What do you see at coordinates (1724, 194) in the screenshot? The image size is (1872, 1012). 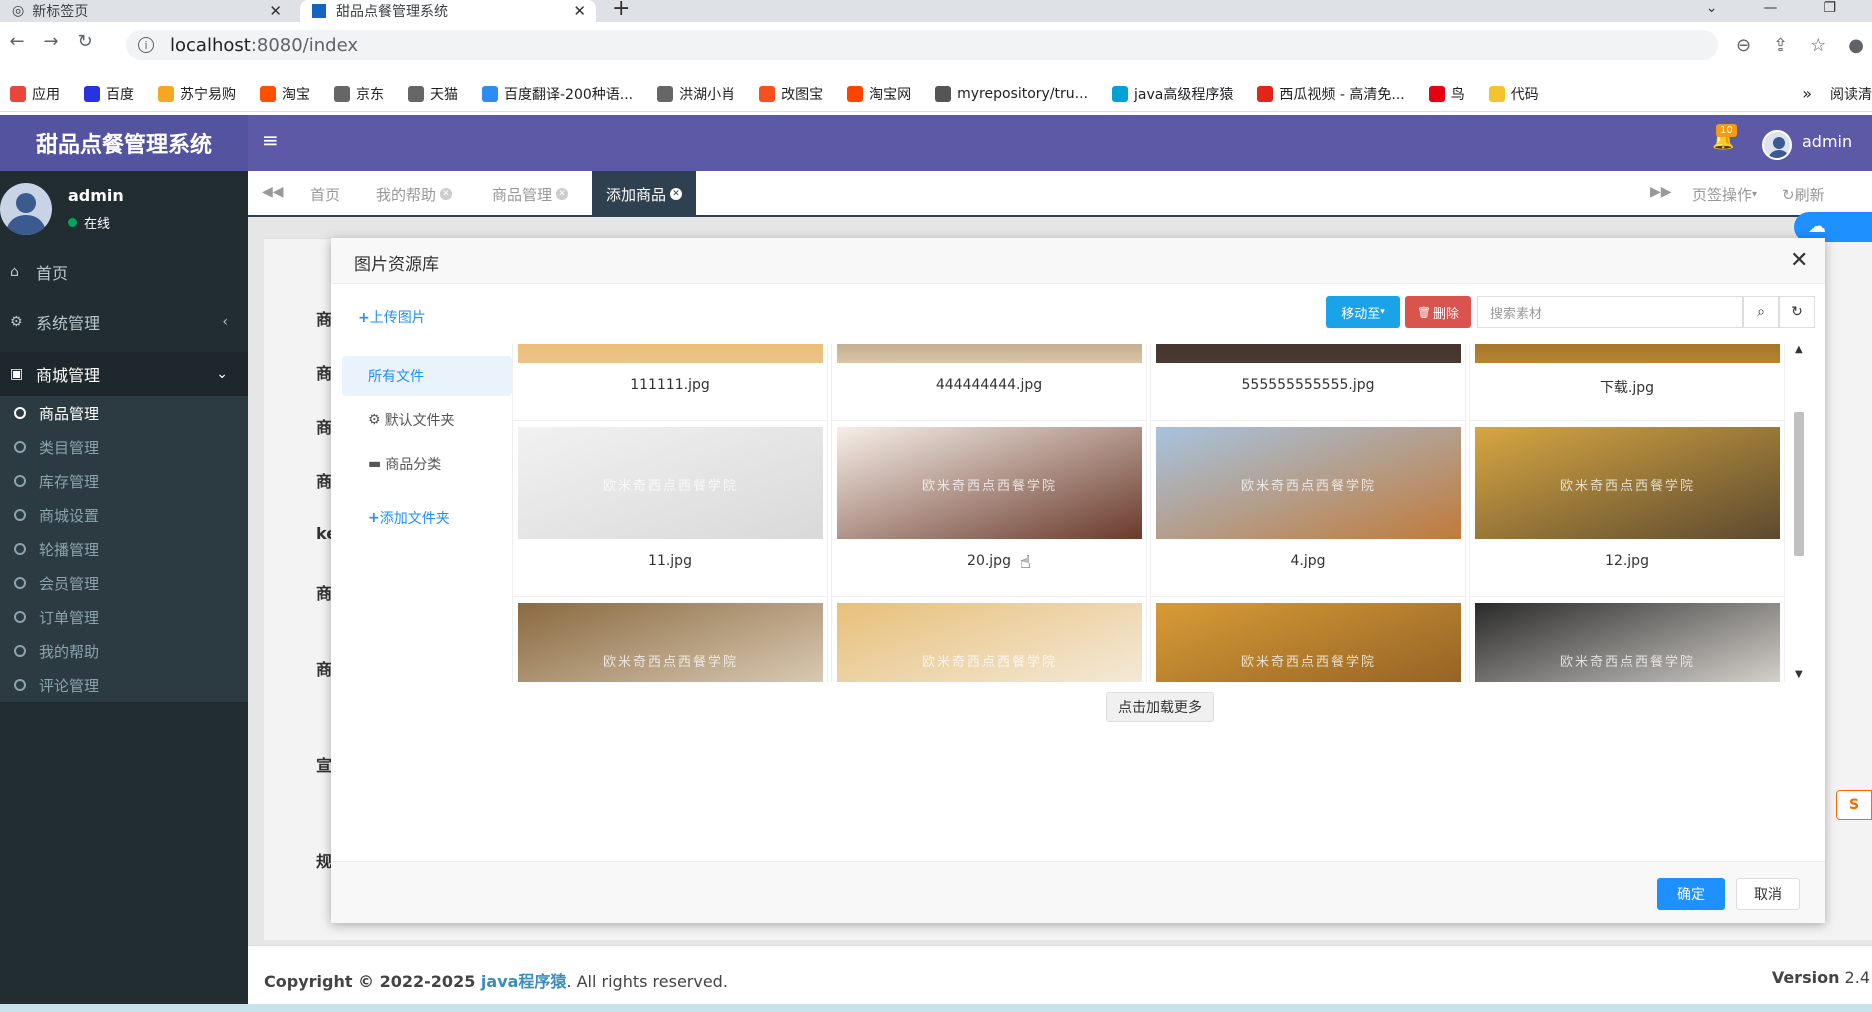 I see `tab-ops-menu: 页签操作 ▾` at bounding box center [1724, 194].